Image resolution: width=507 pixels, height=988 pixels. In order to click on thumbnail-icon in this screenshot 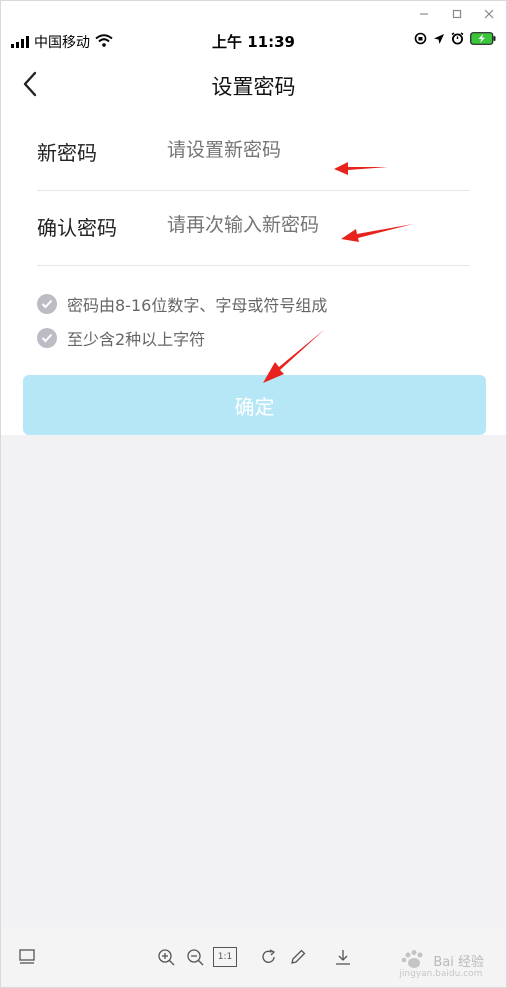, I will do `click(27, 957)`.